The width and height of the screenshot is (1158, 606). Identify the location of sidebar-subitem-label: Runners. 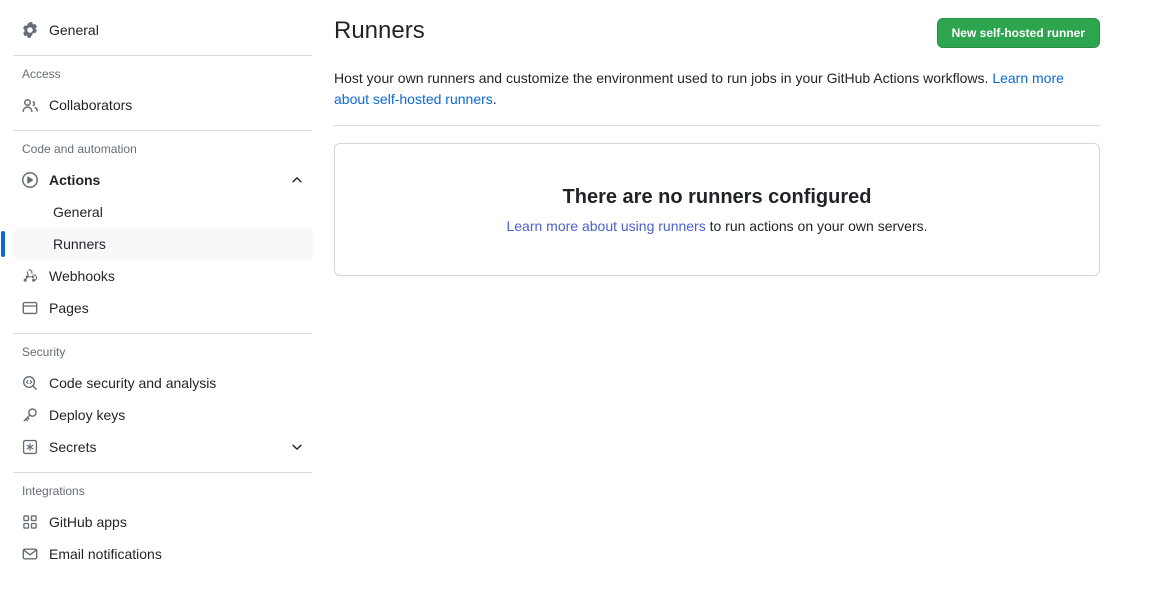
(79, 244).